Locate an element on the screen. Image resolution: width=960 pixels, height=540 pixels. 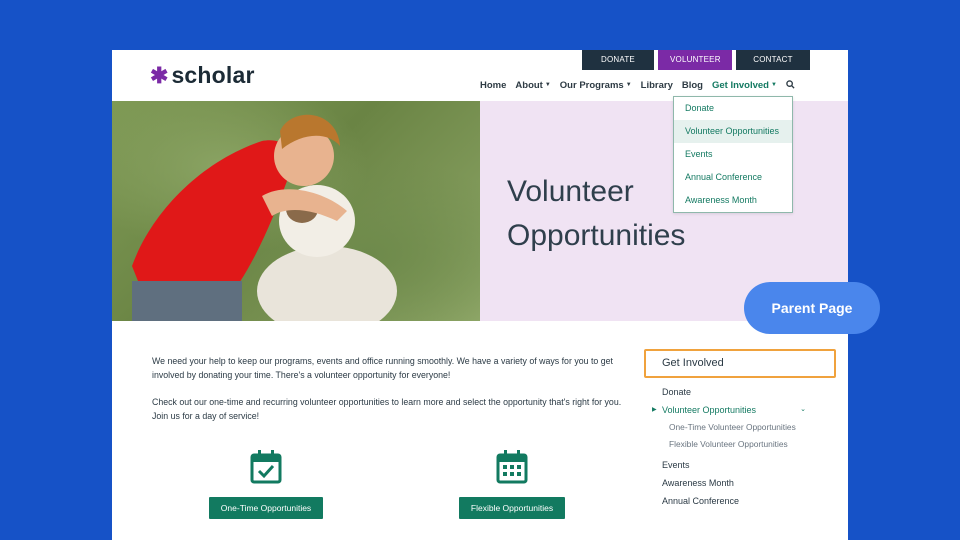
sidebar-parent-heading: Get Involved is located at coordinates (740, 363).